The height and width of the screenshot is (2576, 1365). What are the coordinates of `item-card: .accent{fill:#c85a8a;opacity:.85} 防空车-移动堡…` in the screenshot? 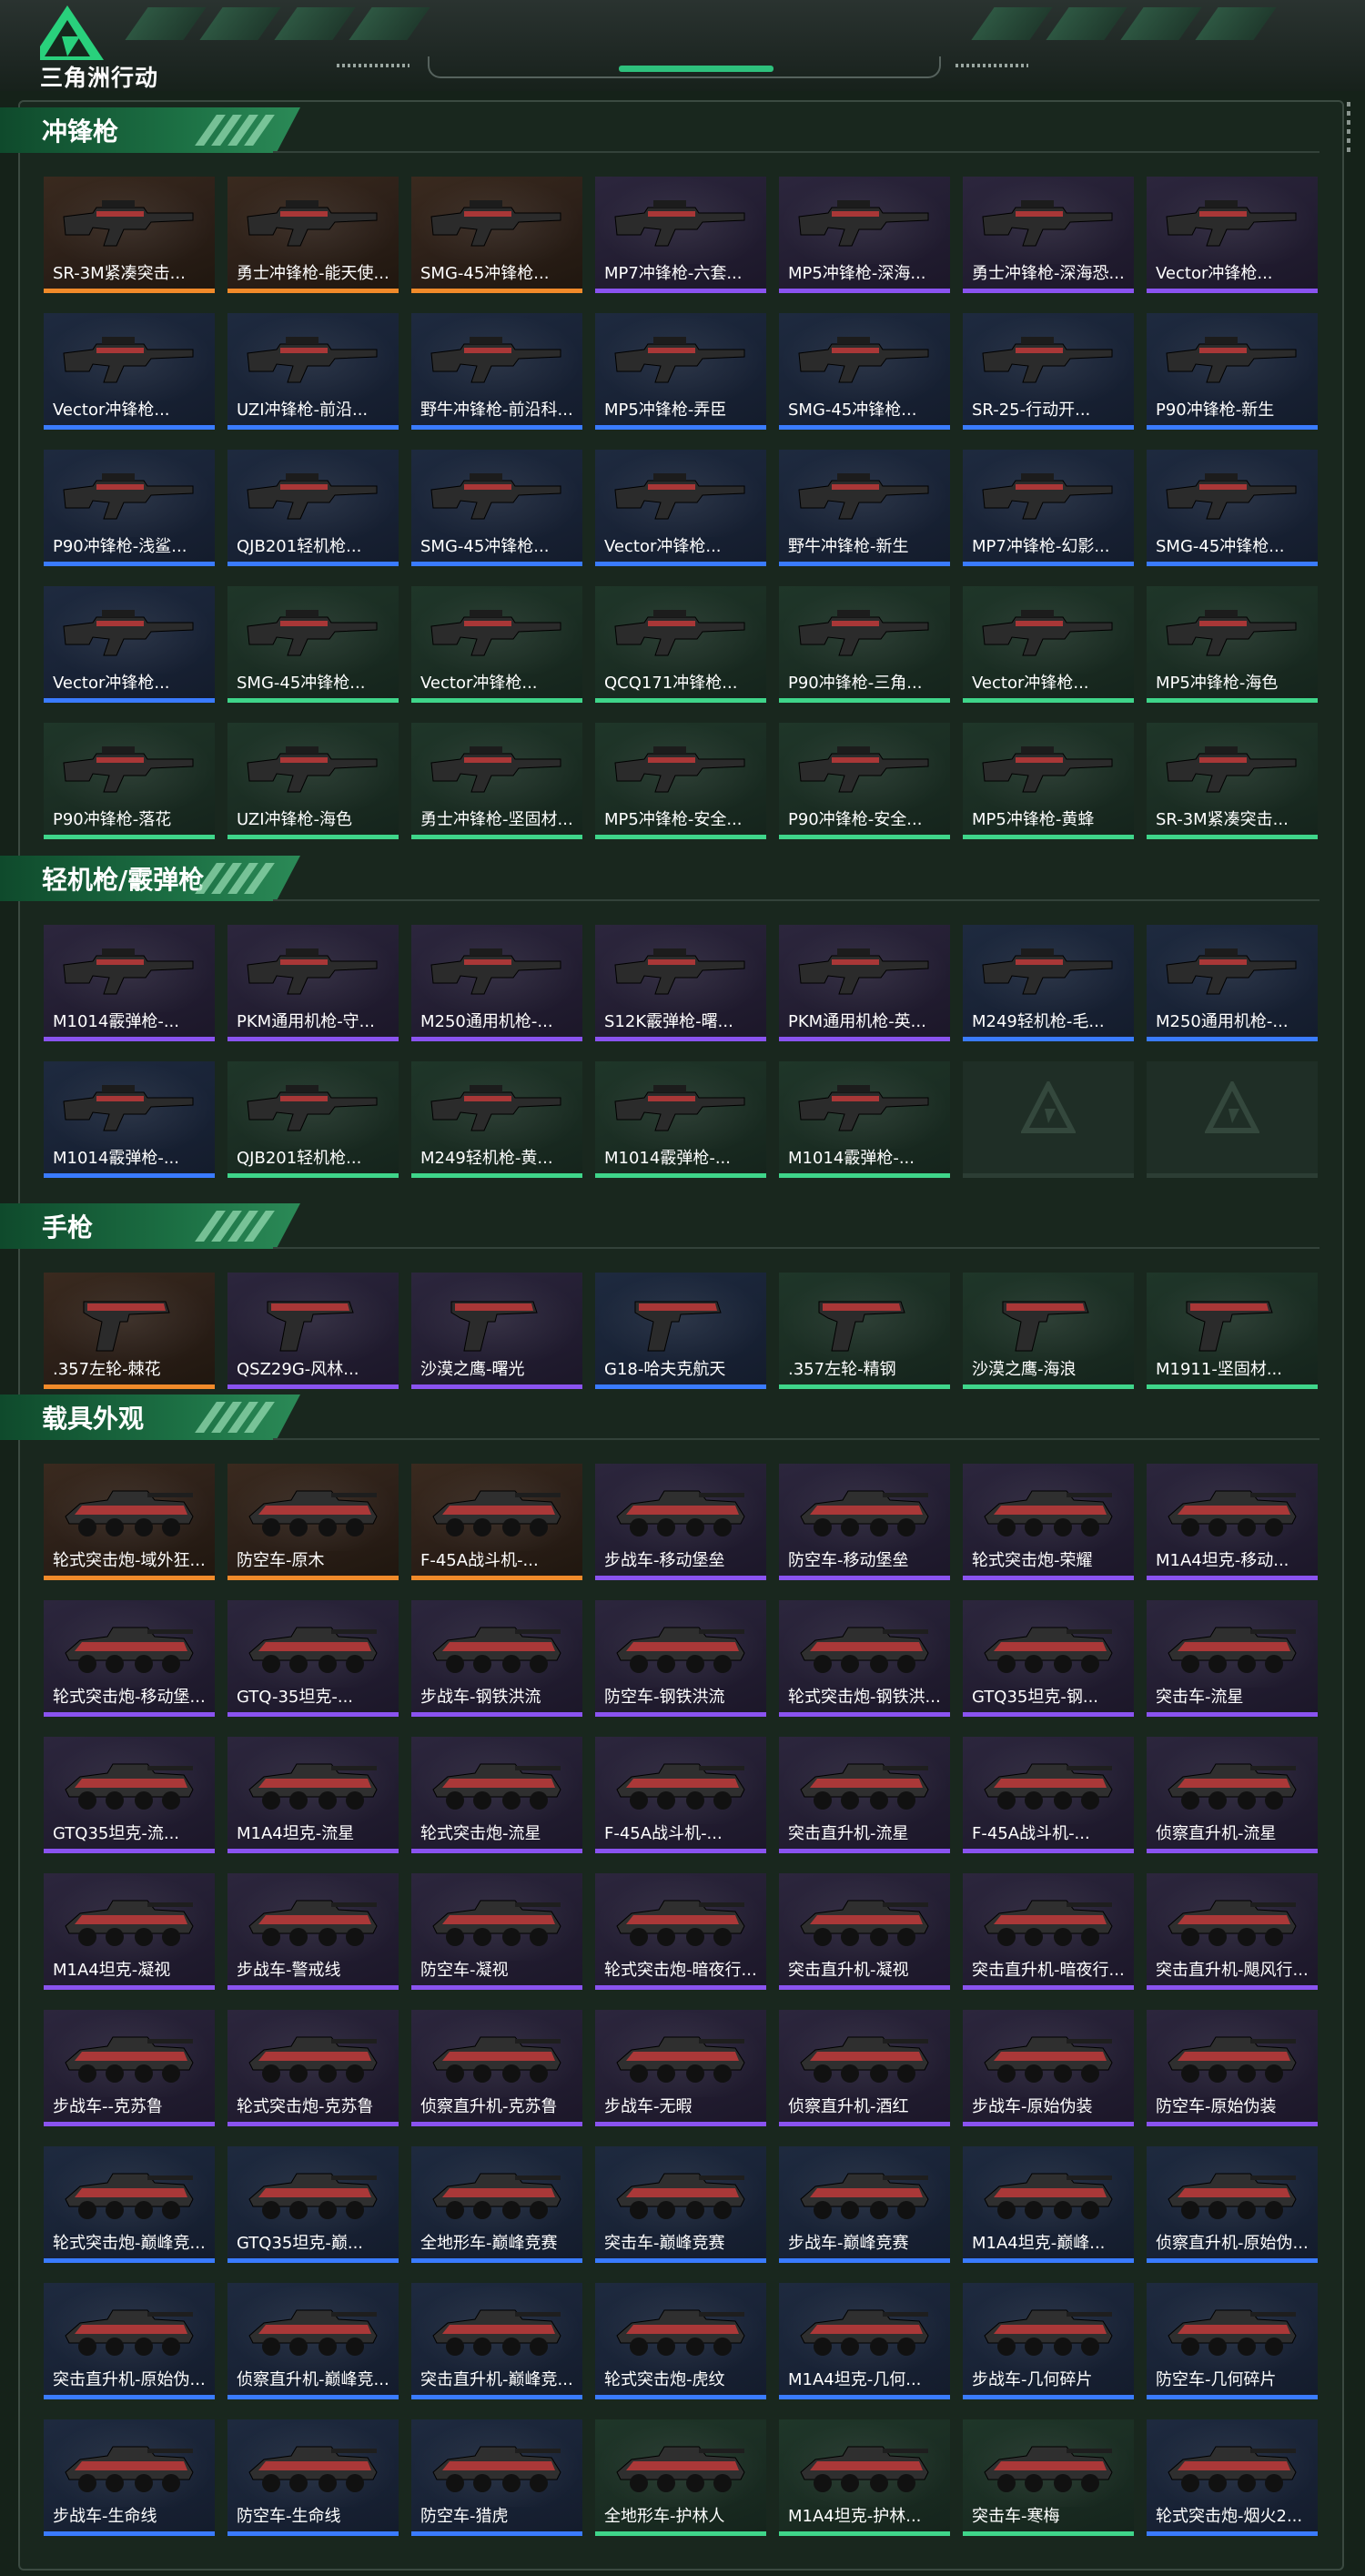 It's located at (865, 1522).